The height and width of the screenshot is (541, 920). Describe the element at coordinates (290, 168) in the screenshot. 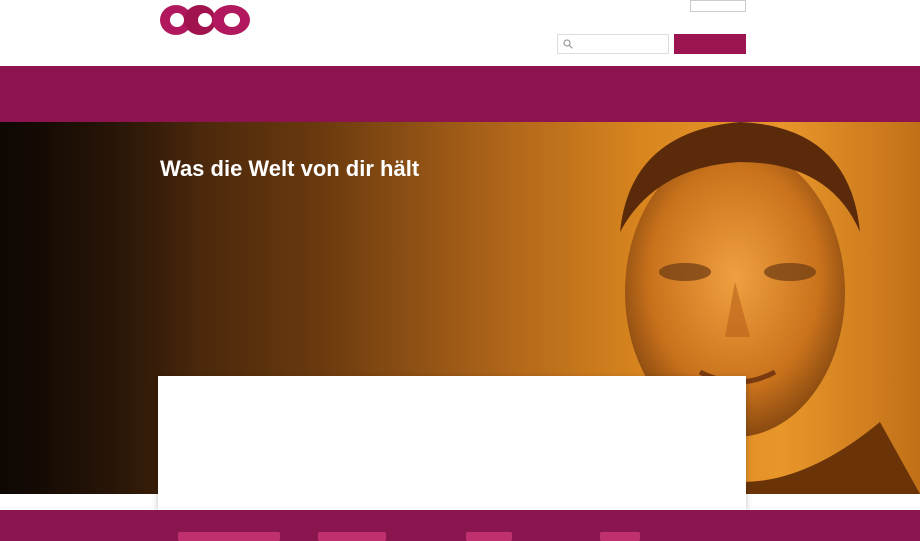

I see `hero-title: Was die Welt von dir hält` at that location.